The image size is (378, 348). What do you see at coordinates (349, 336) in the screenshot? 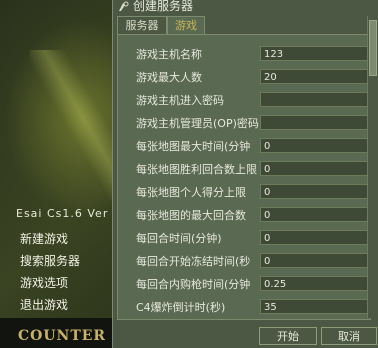
I see `cancel-button: 取消` at bounding box center [349, 336].